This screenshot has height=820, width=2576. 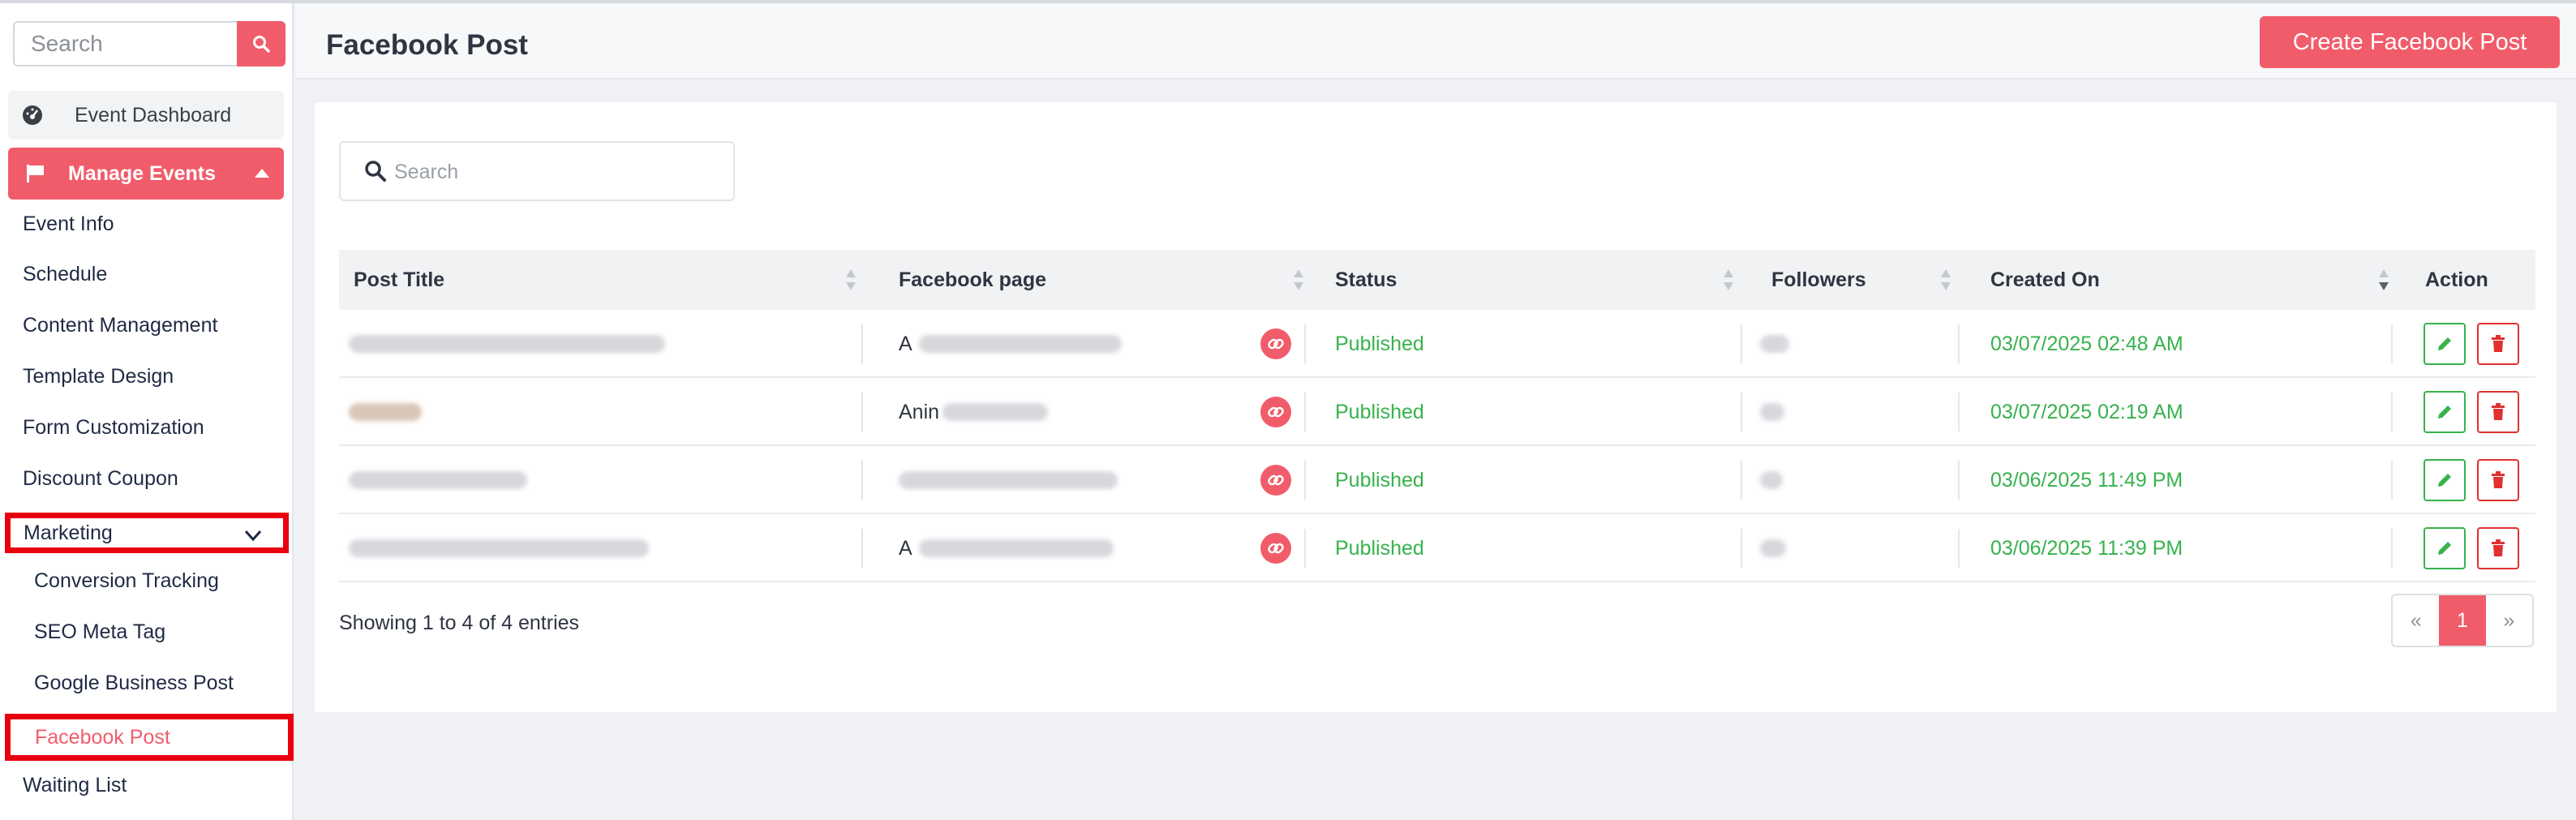 What do you see at coordinates (100, 479) in the screenshot?
I see `sidebar-item-discount-coupon: Discount Coupon` at bounding box center [100, 479].